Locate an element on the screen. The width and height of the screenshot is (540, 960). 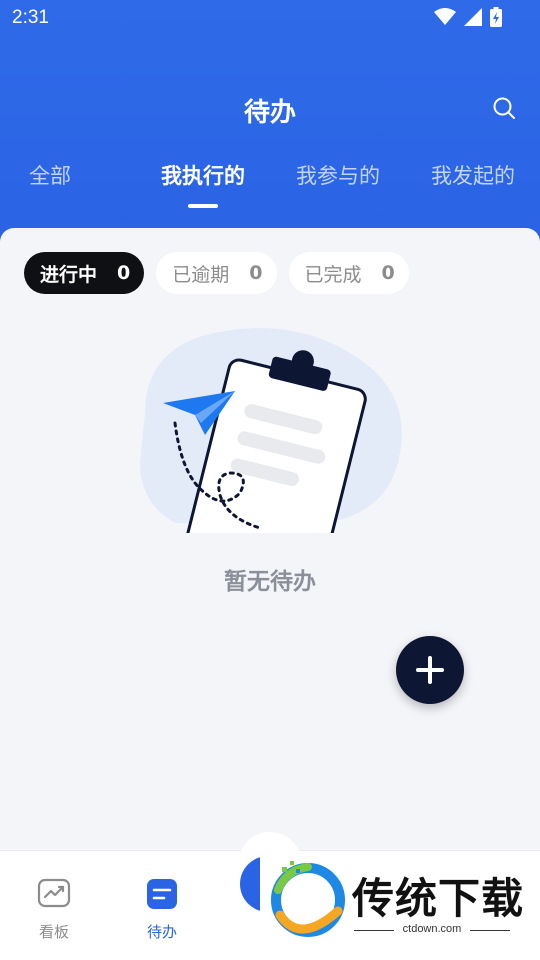
nav-label: 看板 is located at coordinates (53, 932).